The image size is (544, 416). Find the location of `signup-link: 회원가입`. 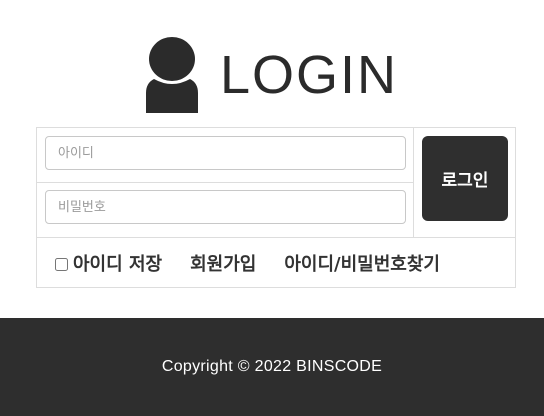

signup-link: 회원가입 is located at coordinates (223, 263).